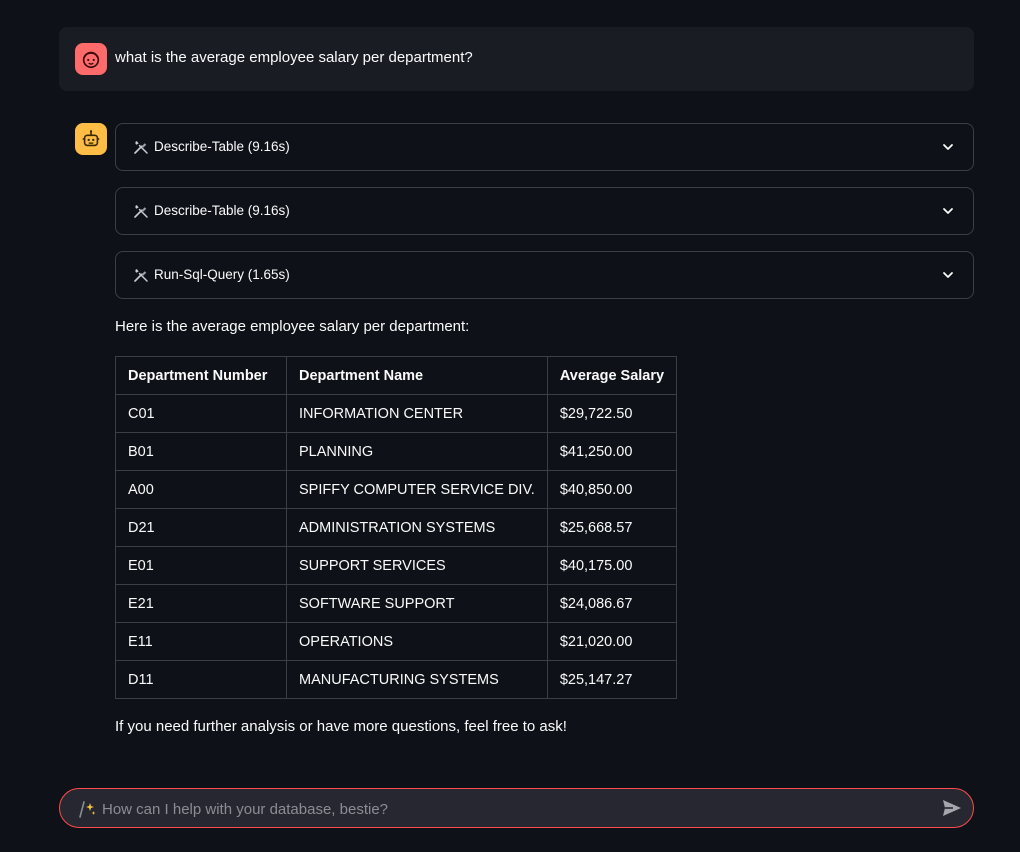 This screenshot has width=1020, height=852. Describe the element at coordinates (612, 375) in the screenshot. I see `column-header: Average Salary` at that location.